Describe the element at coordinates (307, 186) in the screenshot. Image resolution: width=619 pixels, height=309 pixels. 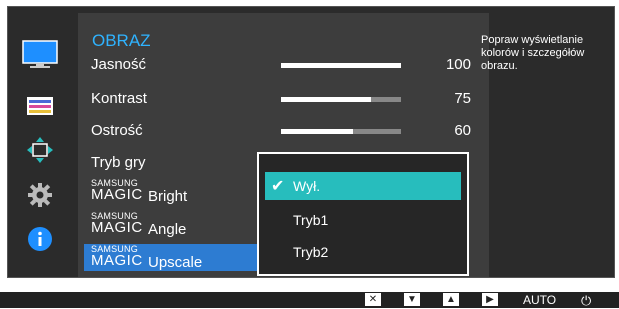
I see `option-label: Wył.` at that location.